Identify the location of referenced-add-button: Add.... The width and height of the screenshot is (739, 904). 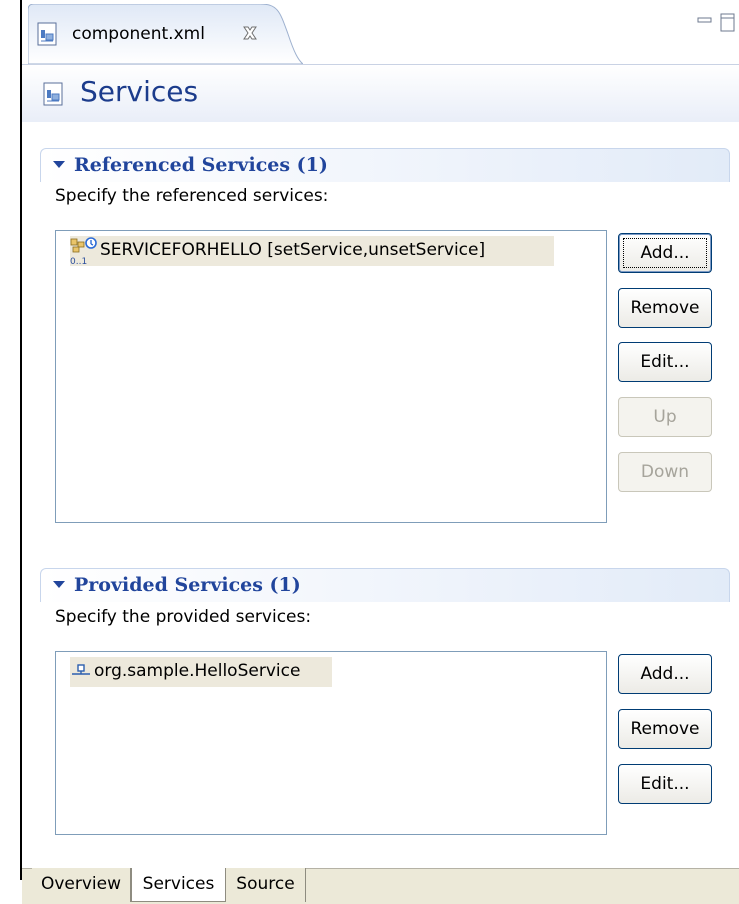
(665, 253).